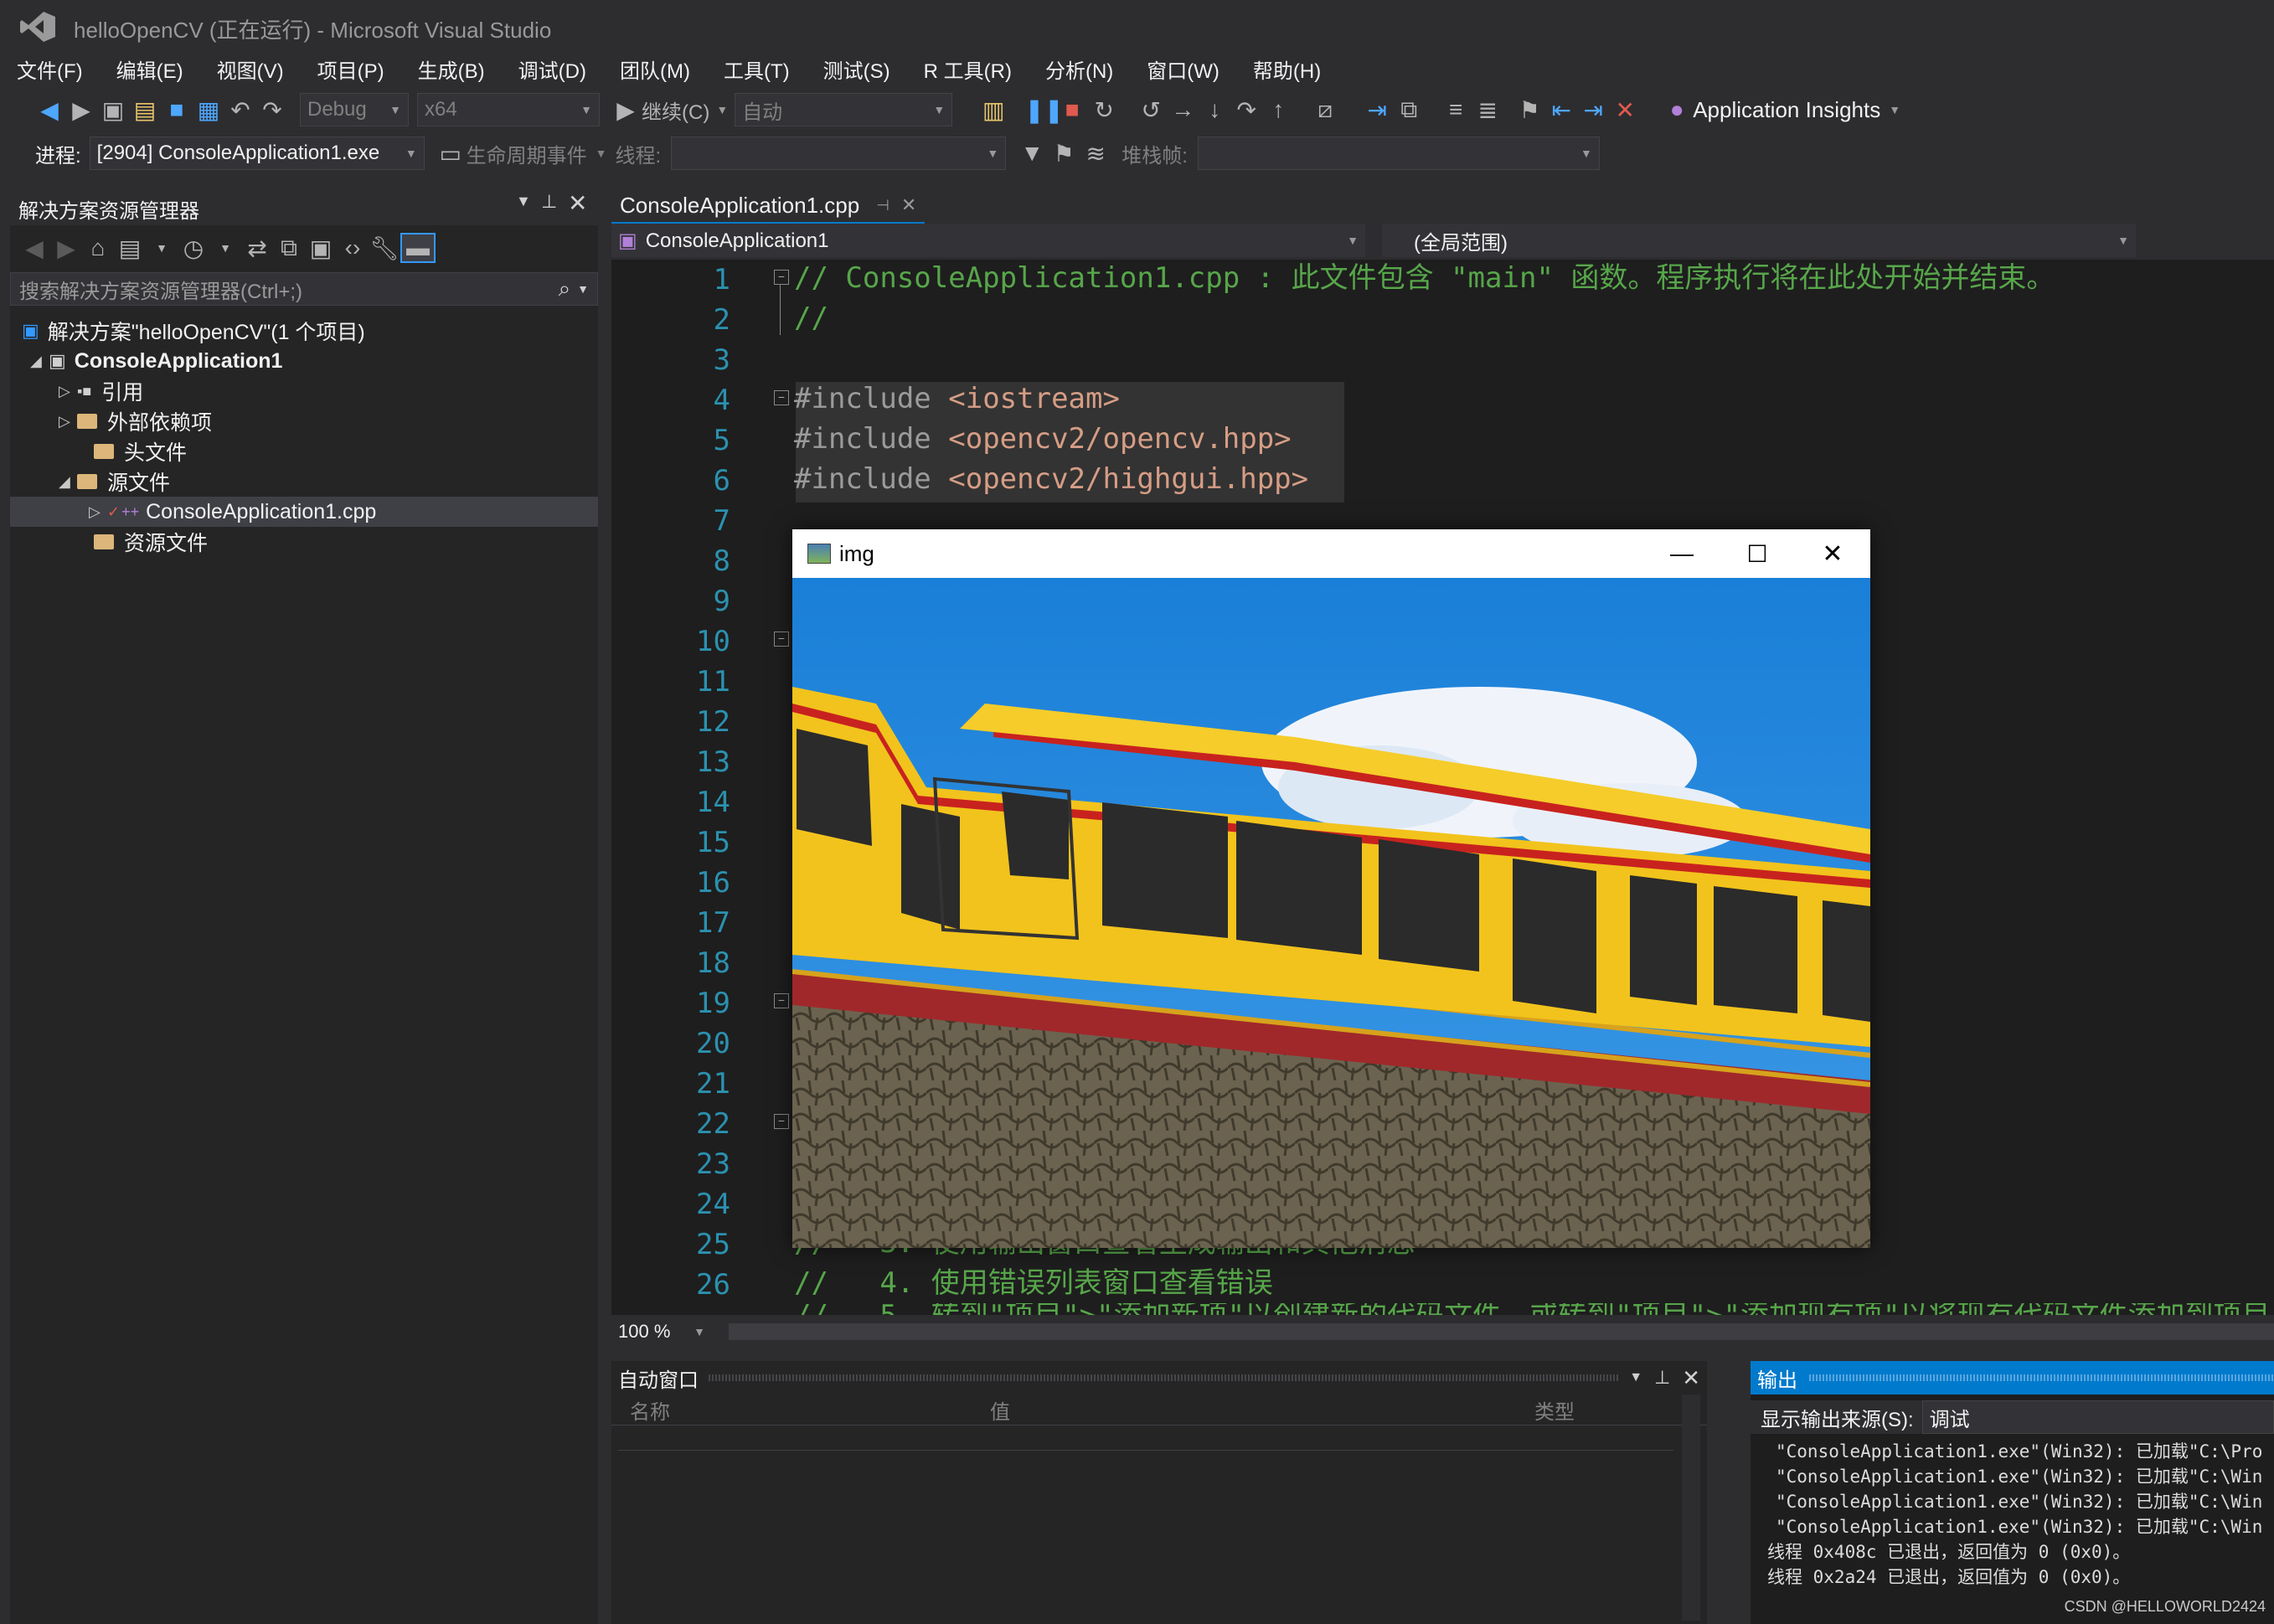 The image size is (2274, 1624). What do you see at coordinates (1625, 110) in the screenshot?
I see `clear-bookmarks-icon: ✕` at bounding box center [1625, 110].